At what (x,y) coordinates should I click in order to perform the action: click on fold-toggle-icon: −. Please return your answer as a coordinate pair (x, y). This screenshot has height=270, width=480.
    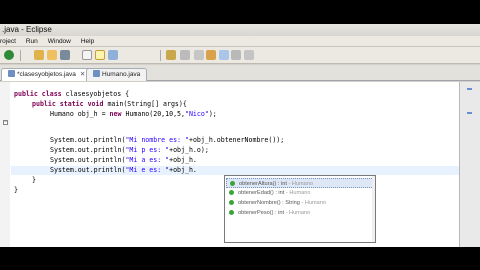
    Looking at the image, I should click on (5, 122).